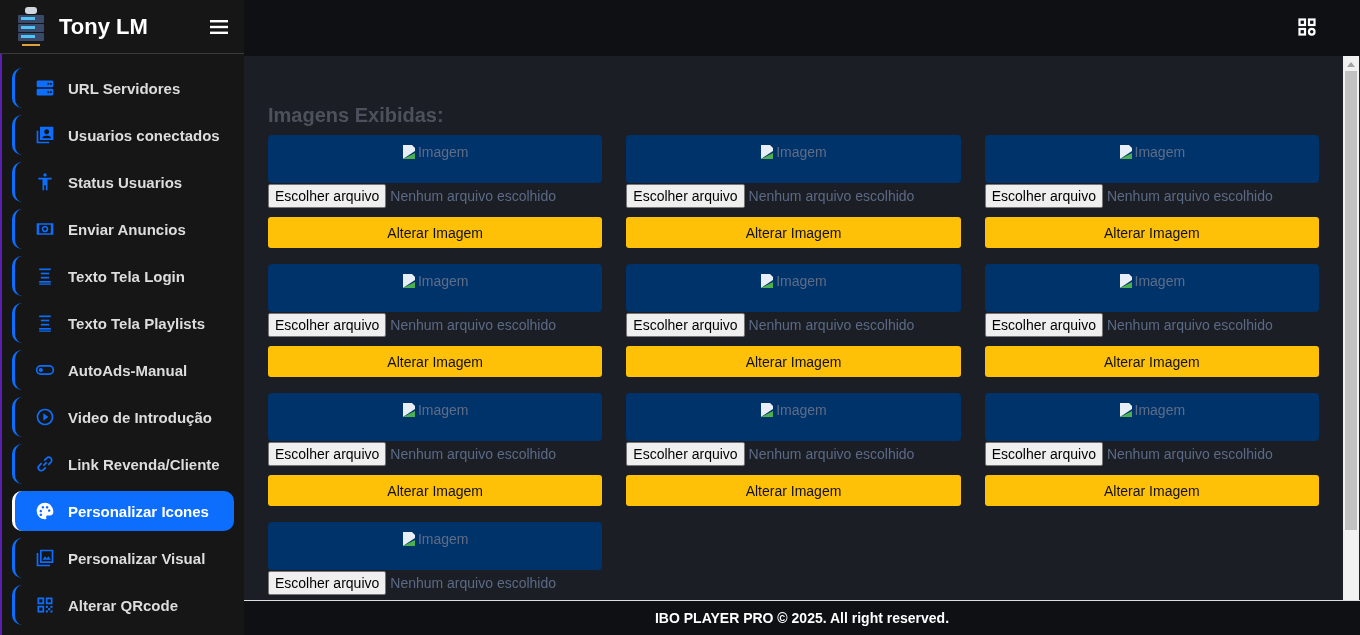 Image resolution: width=1360 pixels, height=635 pixels. What do you see at coordinates (45, 88) in the screenshot?
I see `server-icon` at bounding box center [45, 88].